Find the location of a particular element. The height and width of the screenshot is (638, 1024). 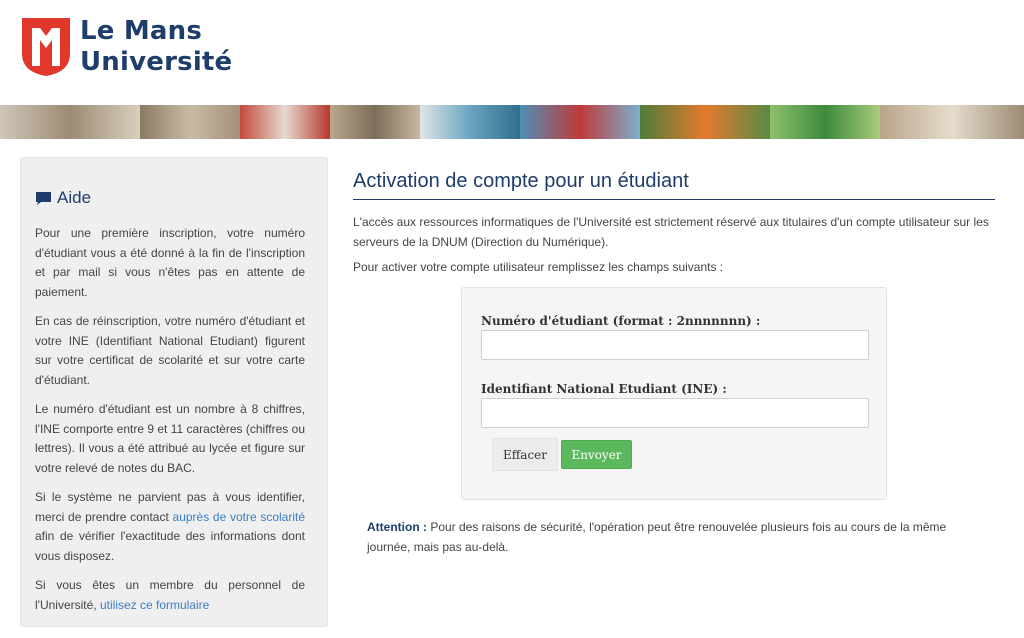

clear-button: Effacer is located at coordinates (525, 454).